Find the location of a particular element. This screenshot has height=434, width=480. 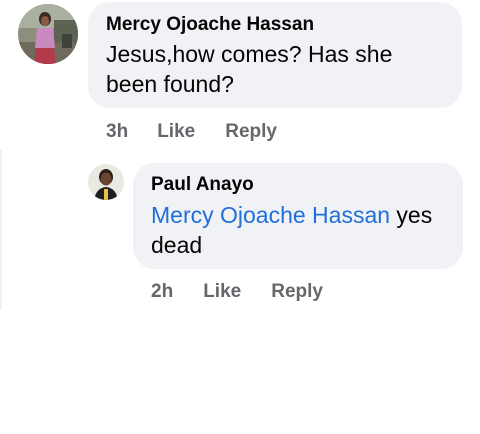

reply-actions: 2h Like Reply is located at coordinates (237, 292).